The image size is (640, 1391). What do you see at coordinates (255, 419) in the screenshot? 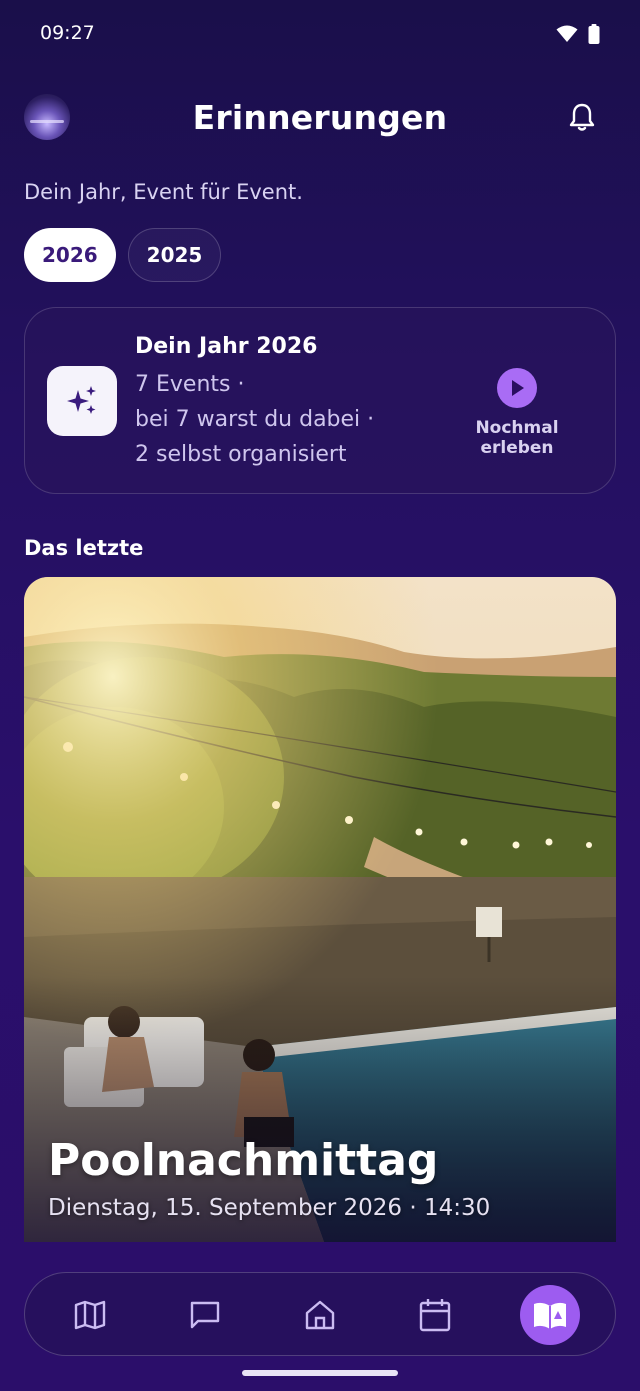
I see `recap-attended: bei 7 warst du dabei ·` at bounding box center [255, 419].